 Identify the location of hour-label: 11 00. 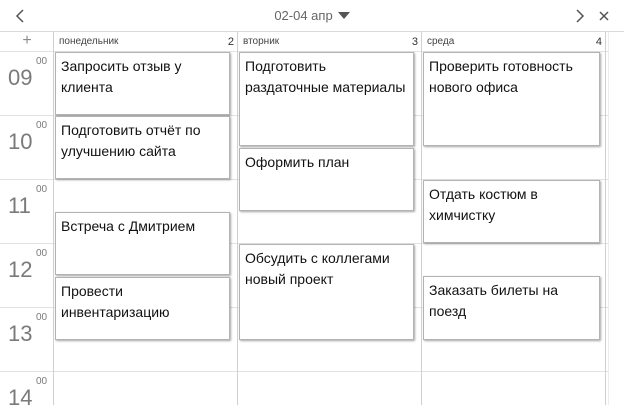
(28, 201).